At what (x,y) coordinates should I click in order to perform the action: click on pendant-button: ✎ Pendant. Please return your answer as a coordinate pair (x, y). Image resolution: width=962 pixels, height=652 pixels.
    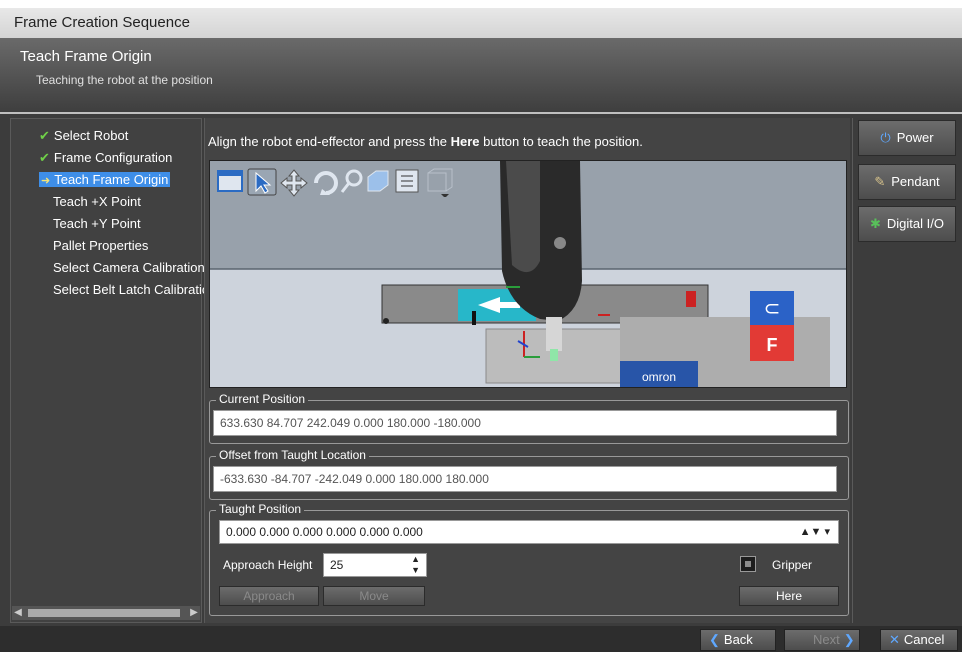
    Looking at the image, I should click on (907, 182).